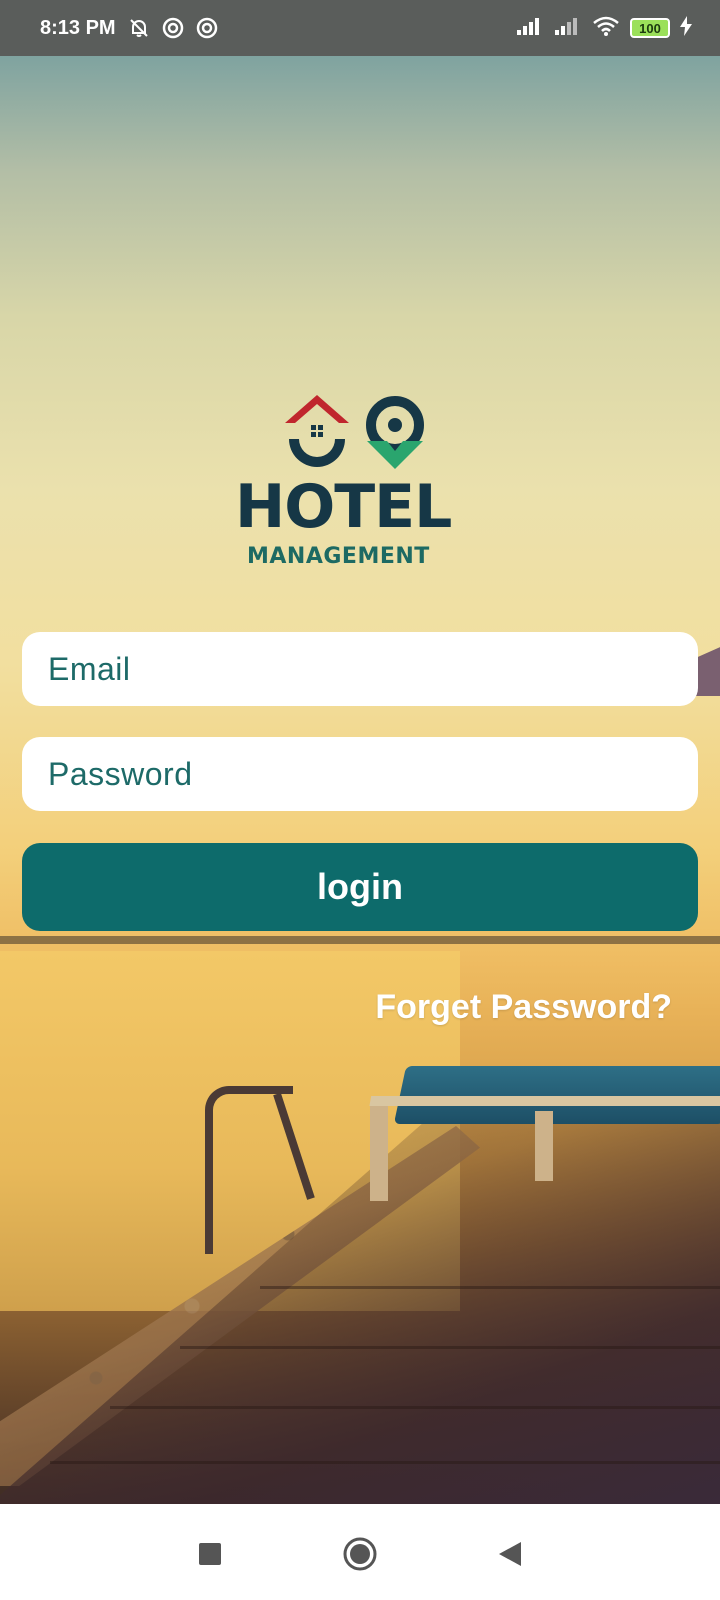 The height and width of the screenshot is (1600, 720). I want to click on logo-subtitle: MANAGEMENT, so click(338, 556).